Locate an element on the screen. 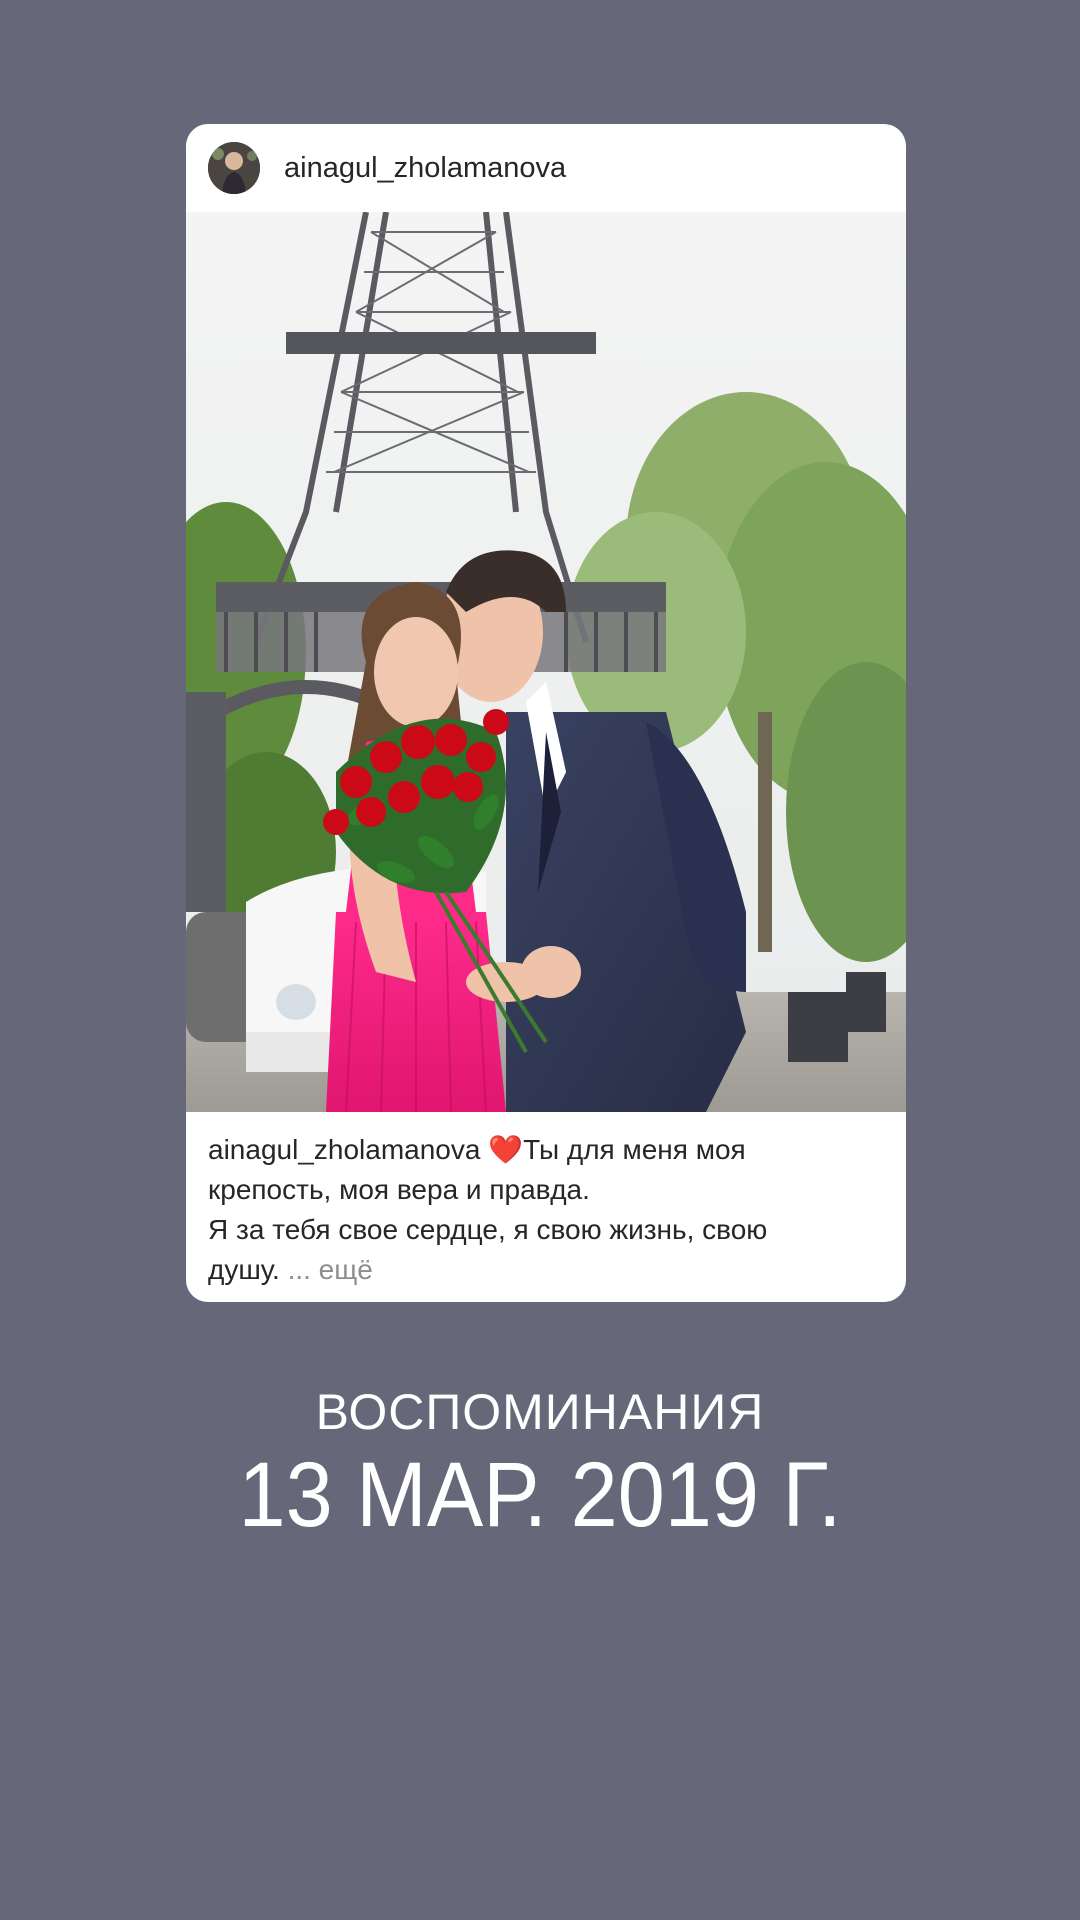 The width and height of the screenshot is (1080, 1920). memory-date: 13 МАР. 2019 Г. is located at coordinates (540, 1495).